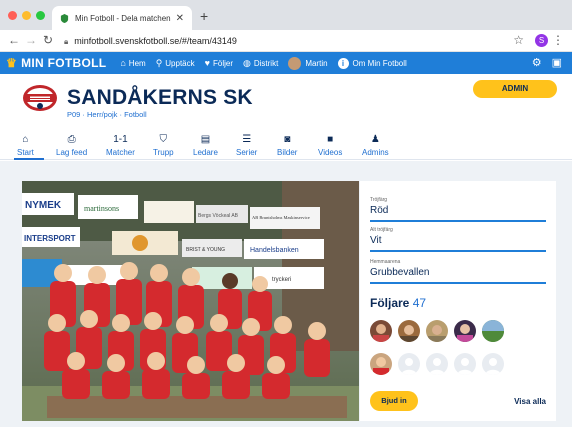  What do you see at coordinates (379, 210) in the screenshot?
I see `shirt-color-value: Röd` at bounding box center [379, 210].